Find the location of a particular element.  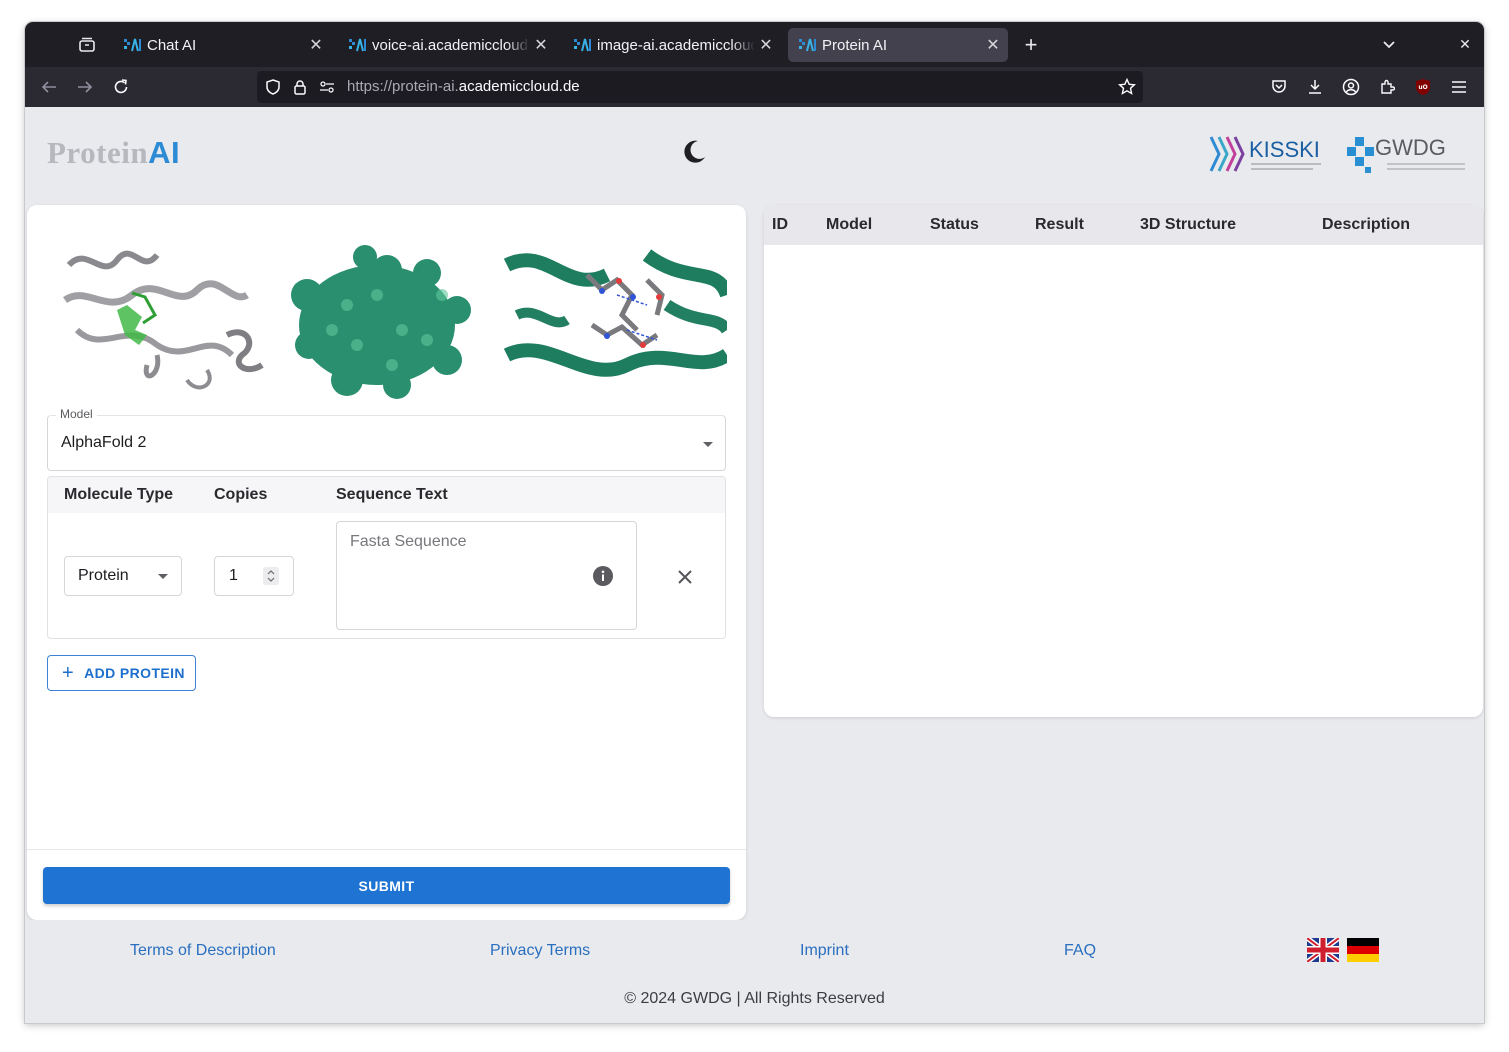

download-icon is located at coordinates (1315, 87).